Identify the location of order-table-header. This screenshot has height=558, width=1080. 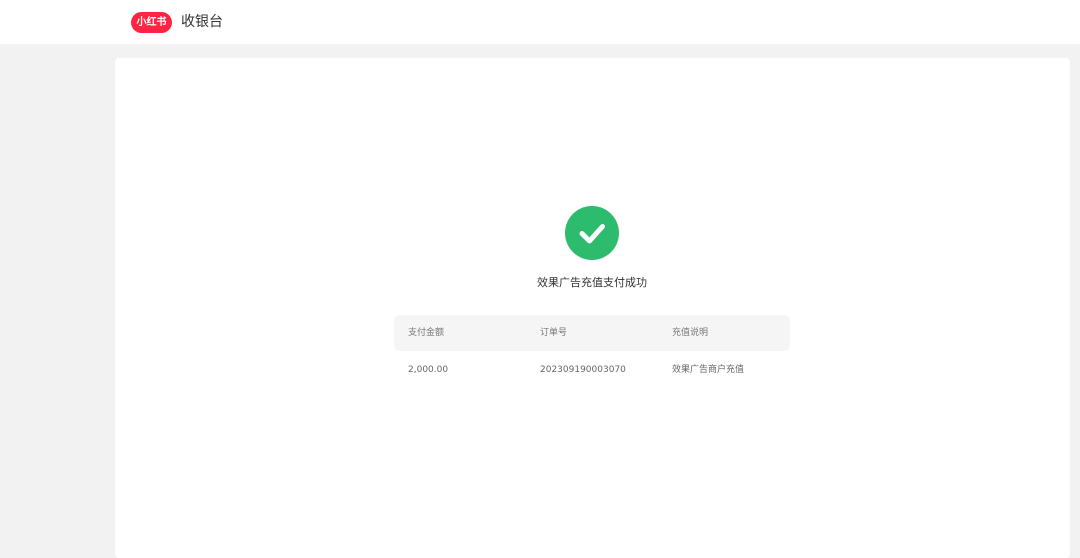
(592, 333).